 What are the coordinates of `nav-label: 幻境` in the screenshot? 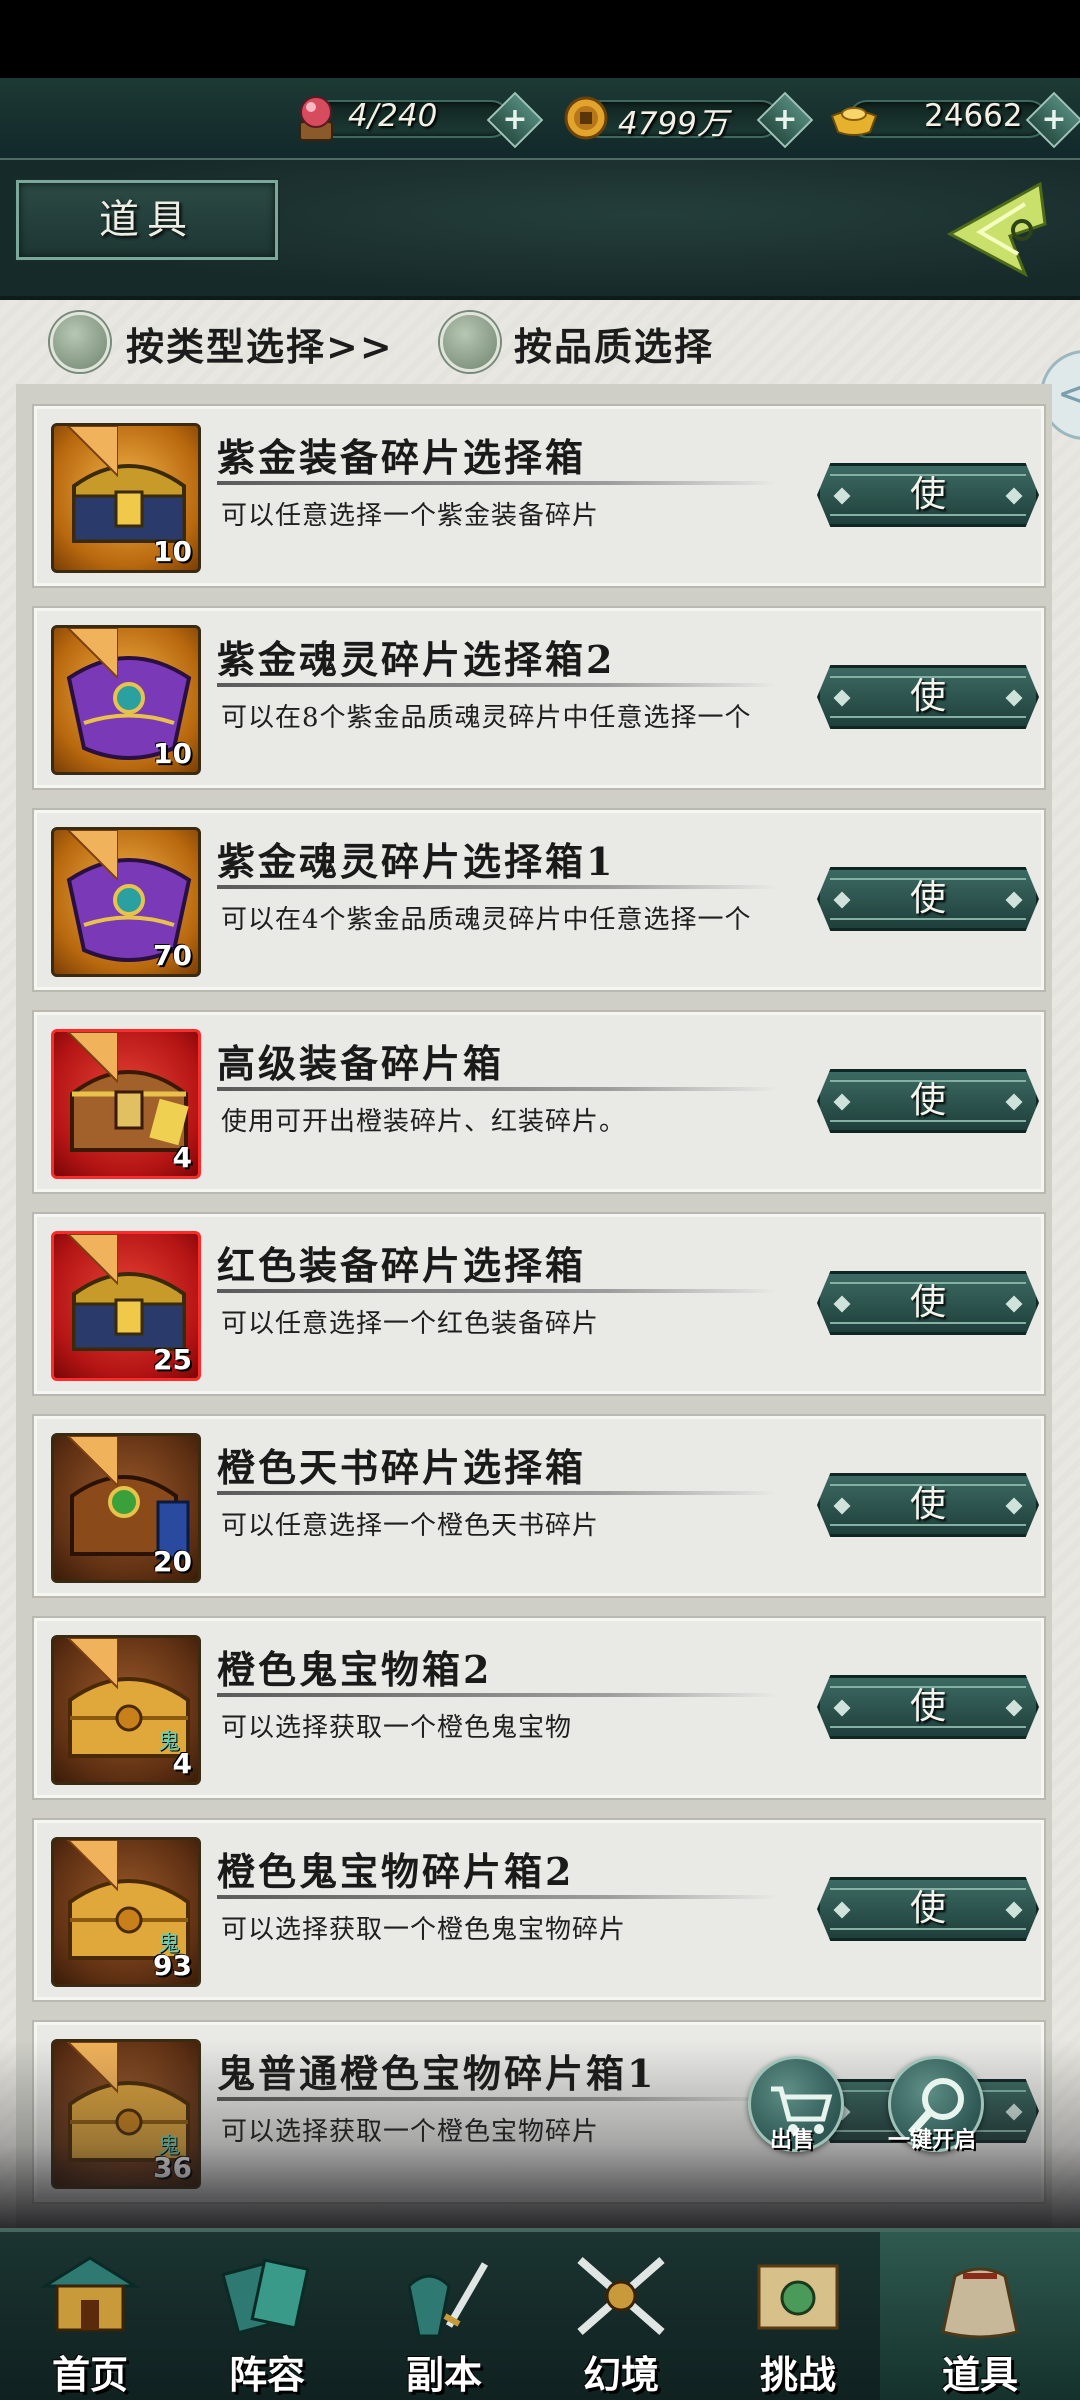 It's located at (620, 2374).